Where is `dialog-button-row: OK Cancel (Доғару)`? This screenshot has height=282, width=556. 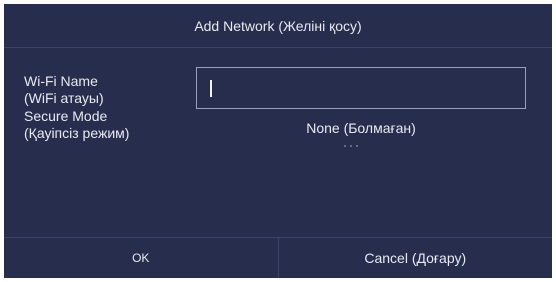
dialog-button-row: OK Cancel (Доғару) is located at coordinates (278, 257).